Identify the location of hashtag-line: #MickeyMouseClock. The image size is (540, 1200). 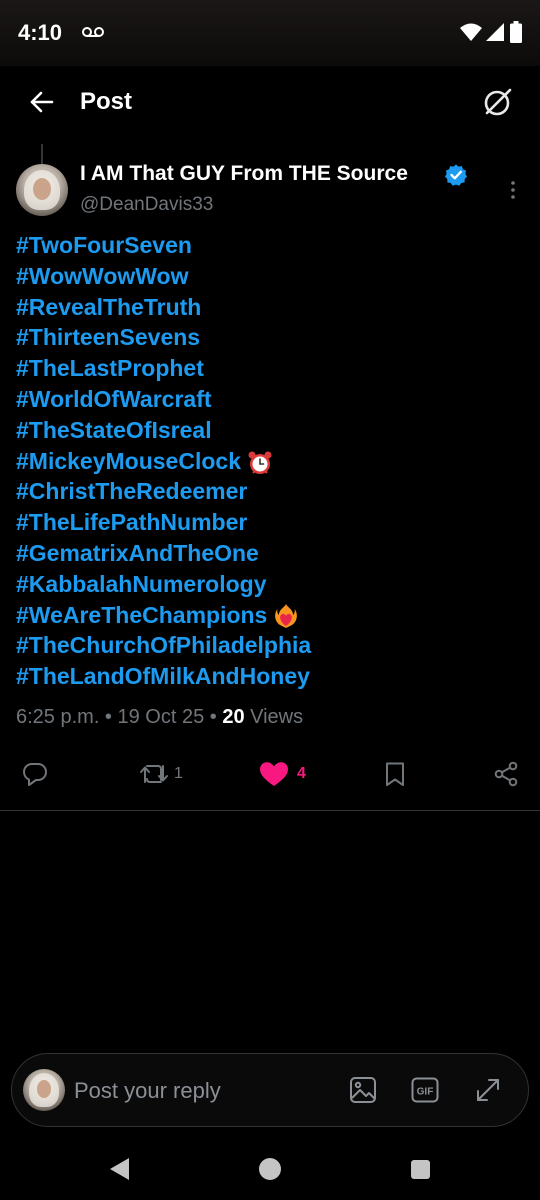
(271, 461).